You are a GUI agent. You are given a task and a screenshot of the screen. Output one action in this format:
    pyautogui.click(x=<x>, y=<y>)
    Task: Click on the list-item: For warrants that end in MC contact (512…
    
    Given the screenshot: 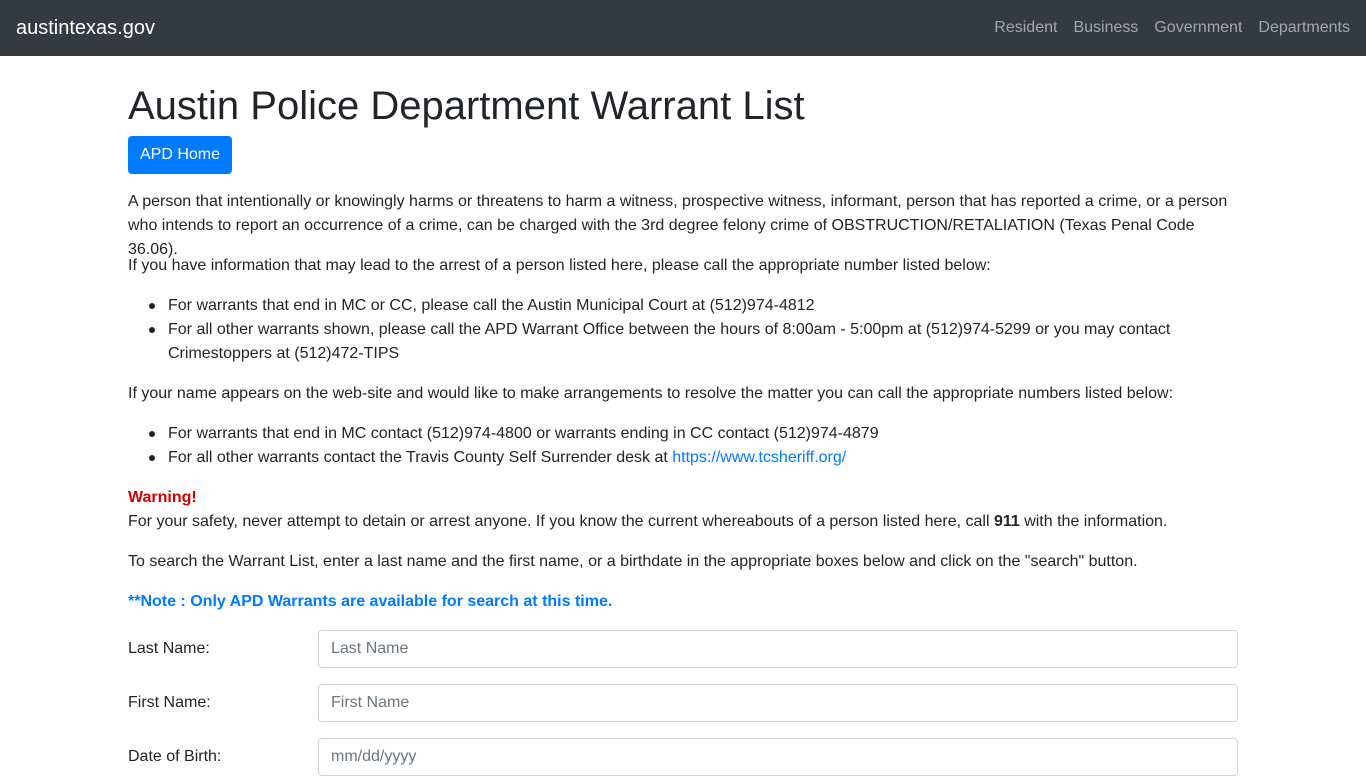 What is the action you would take?
    pyautogui.click(x=683, y=434)
    